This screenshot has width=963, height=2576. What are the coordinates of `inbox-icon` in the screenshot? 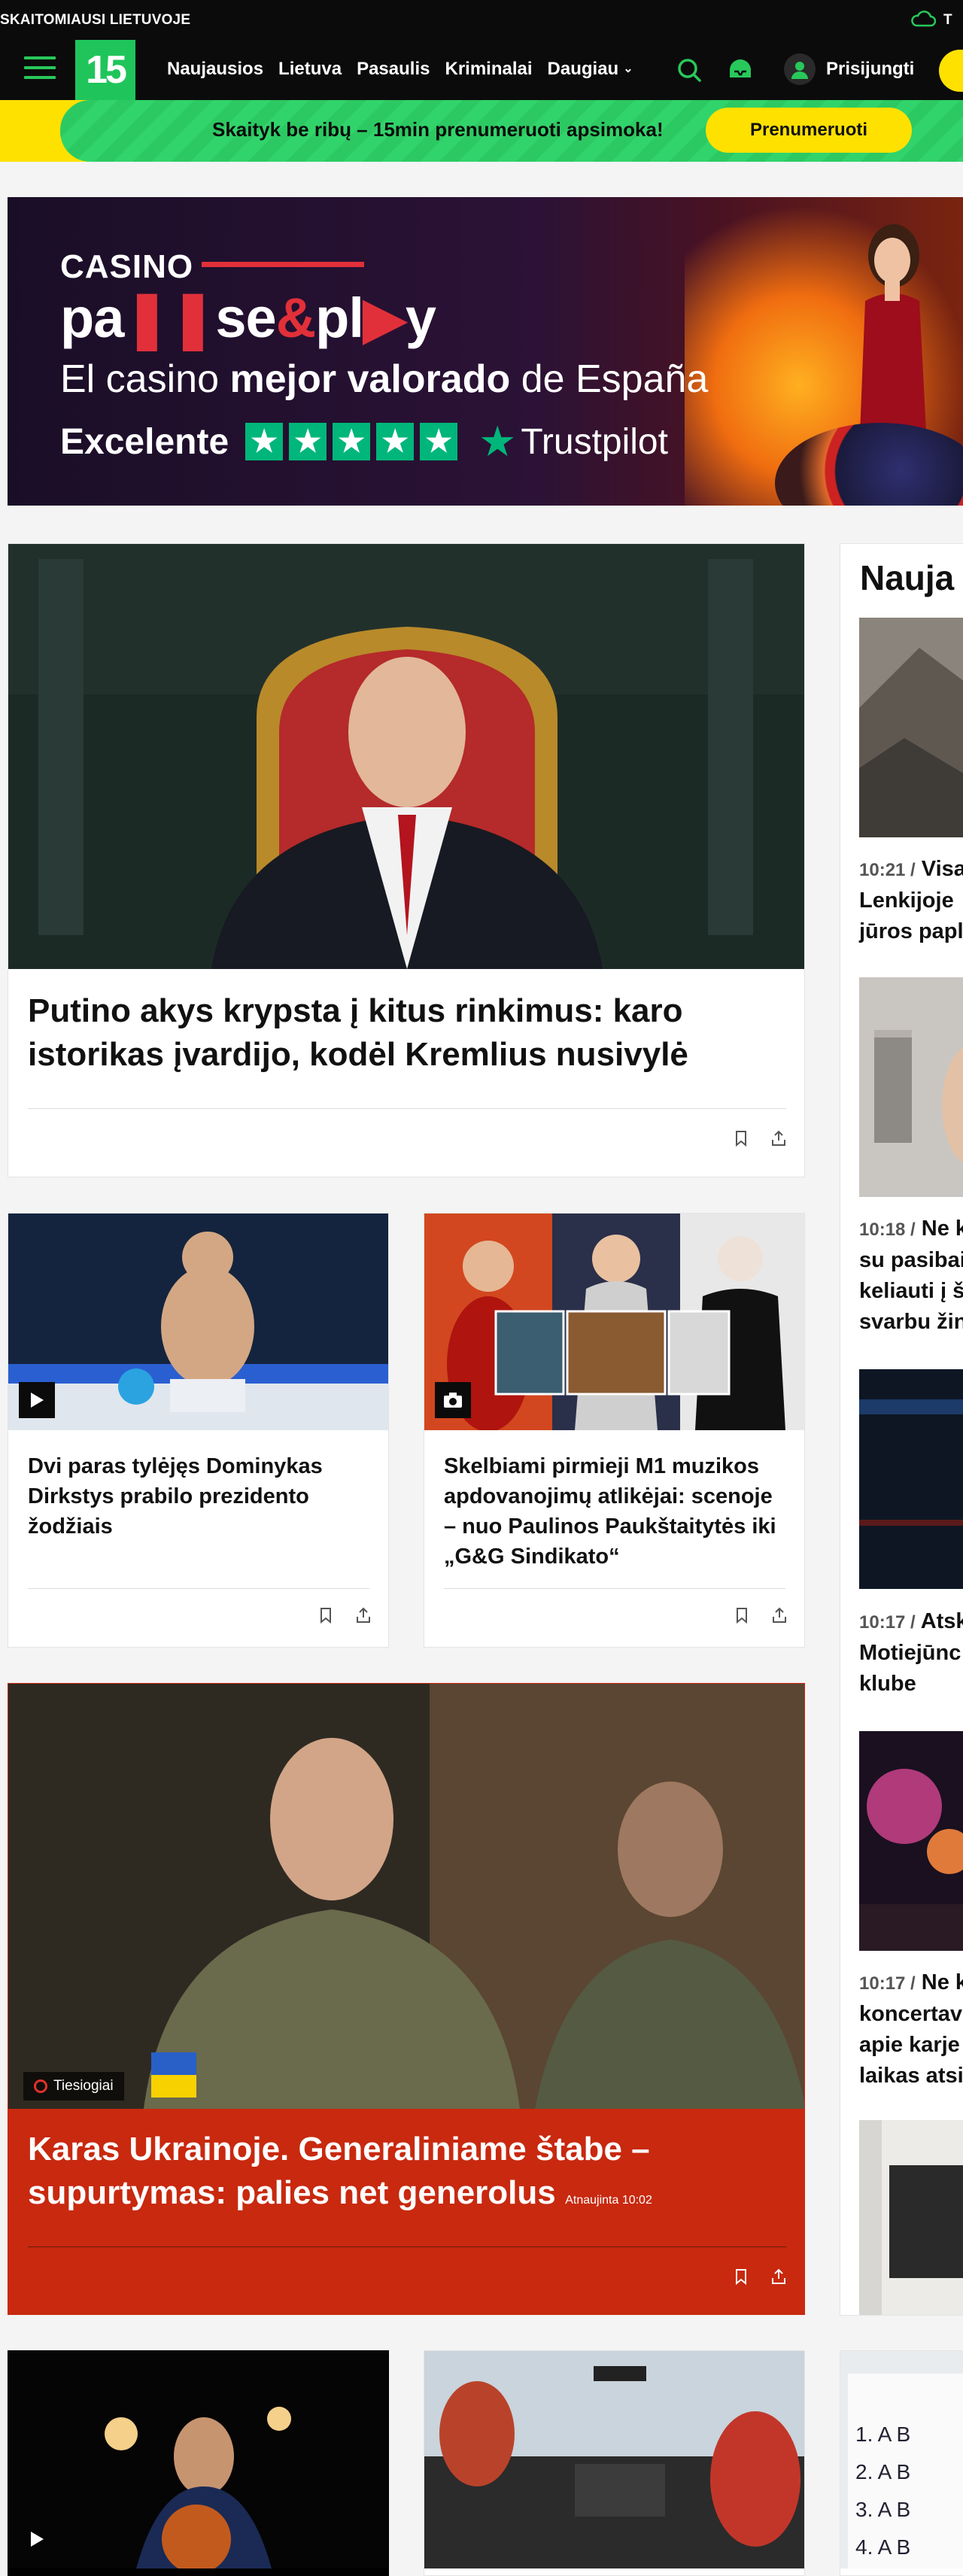 It's located at (740, 70).